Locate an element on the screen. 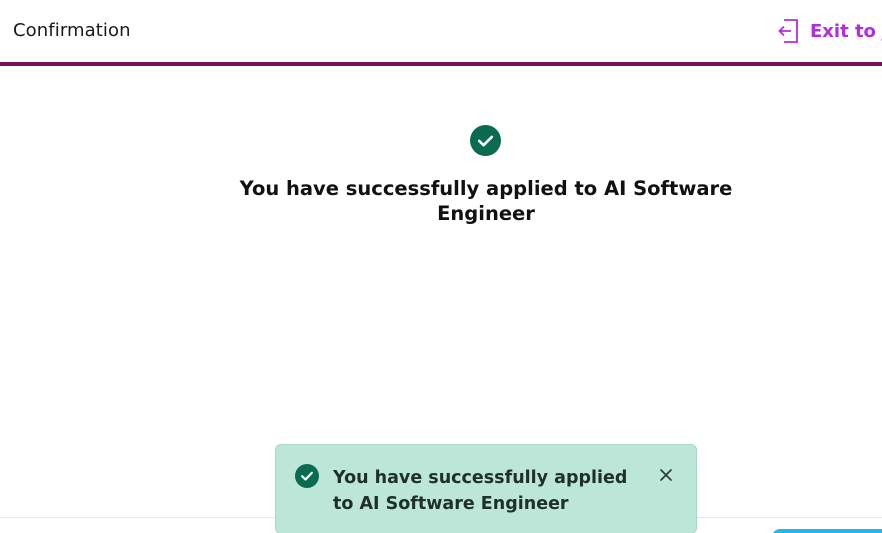  page-title: Confirmation is located at coordinates (72, 30).